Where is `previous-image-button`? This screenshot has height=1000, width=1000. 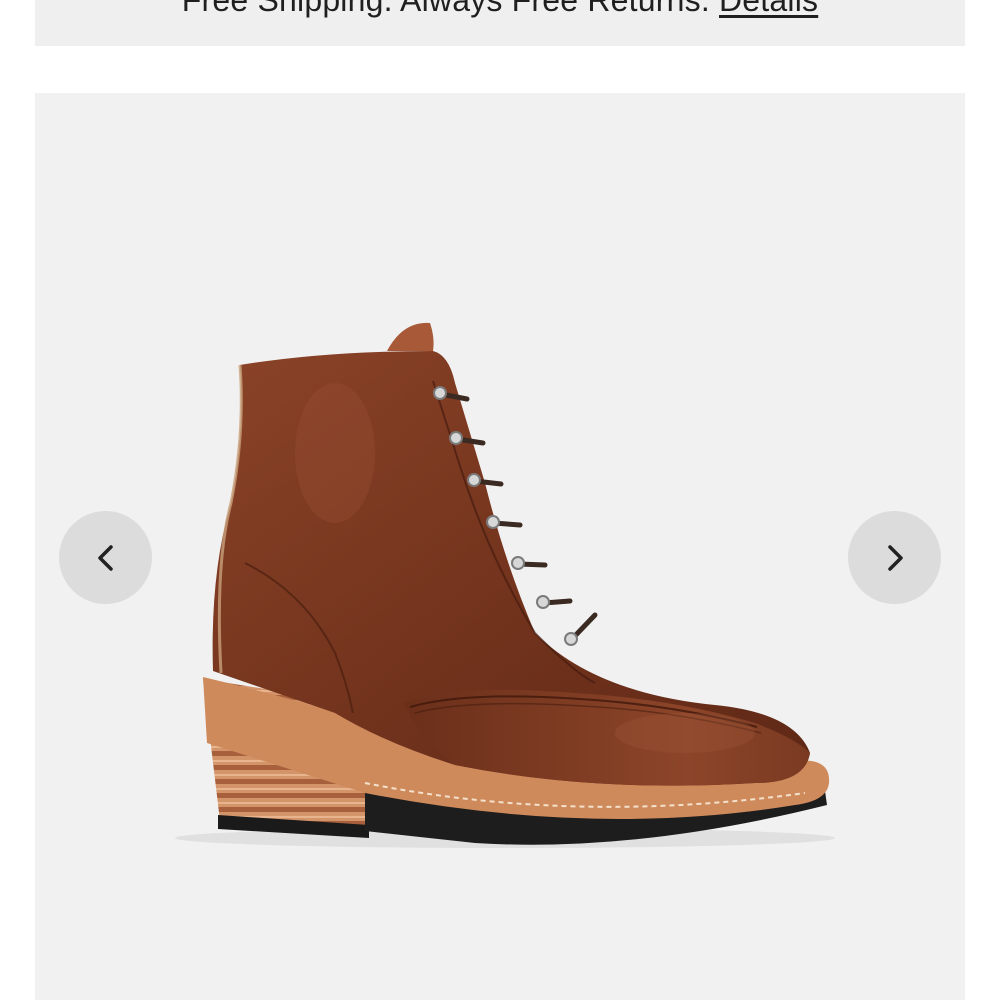
previous-image-button is located at coordinates (105, 557).